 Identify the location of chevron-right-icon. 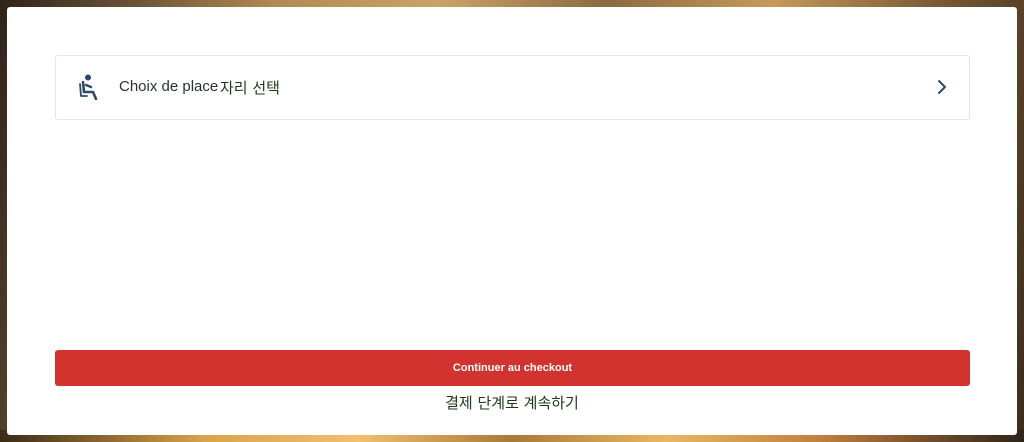
(942, 87).